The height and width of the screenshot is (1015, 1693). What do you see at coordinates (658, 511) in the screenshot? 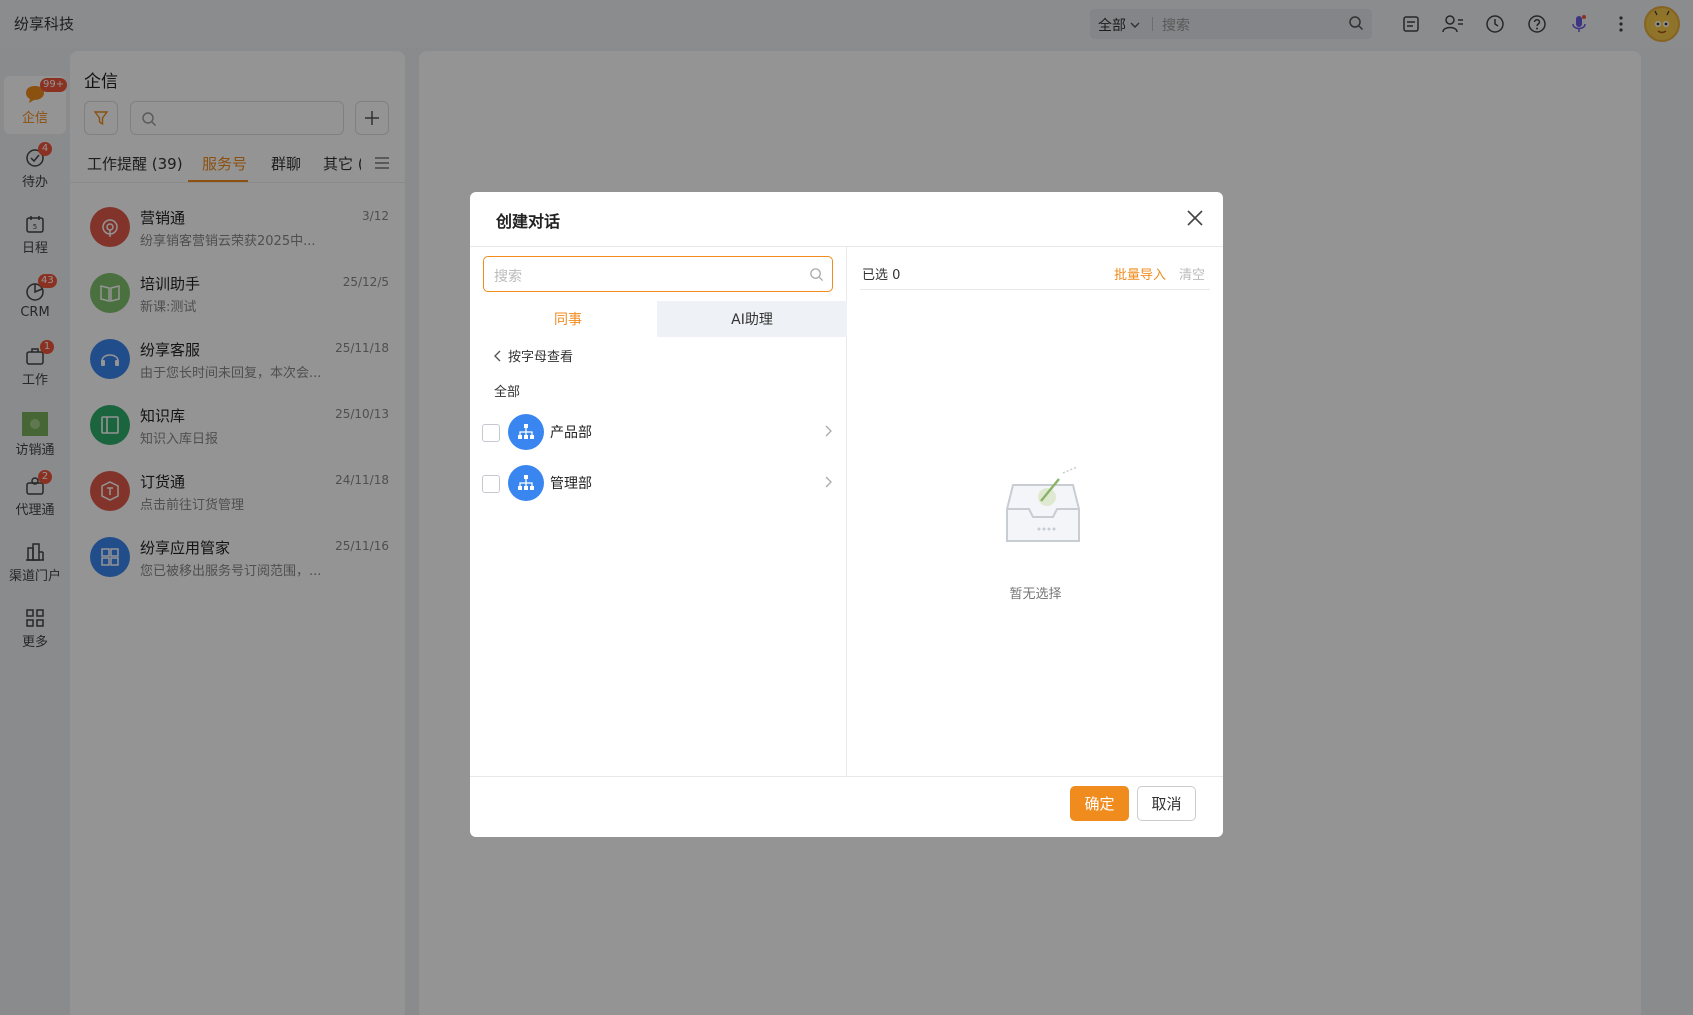
I see `member-picker: 搜索 同事 AI助理 按字母查看 全部 产品部 管理部` at bounding box center [658, 511].